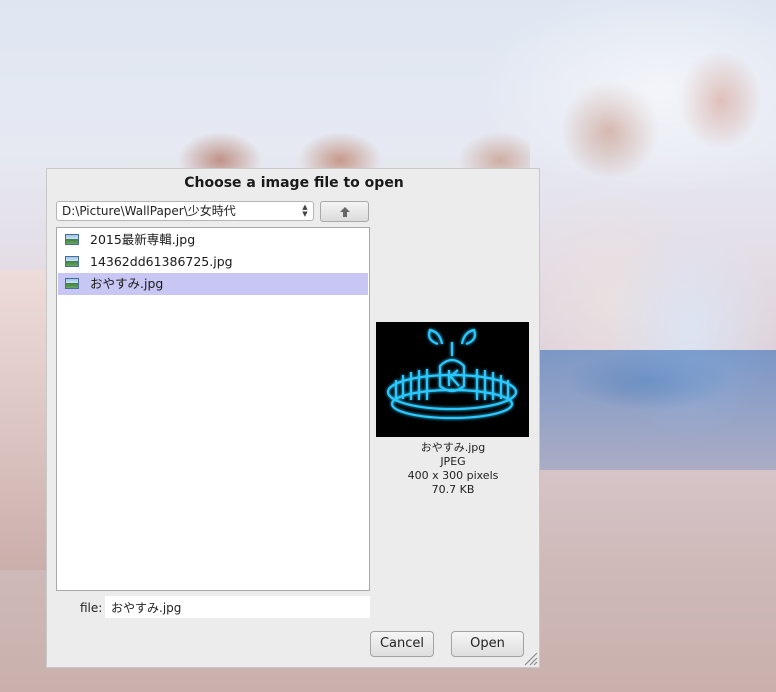 The image size is (776, 692). What do you see at coordinates (350, 145) in the screenshot?
I see `wallpaper-figures-top` at bounding box center [350, 145].